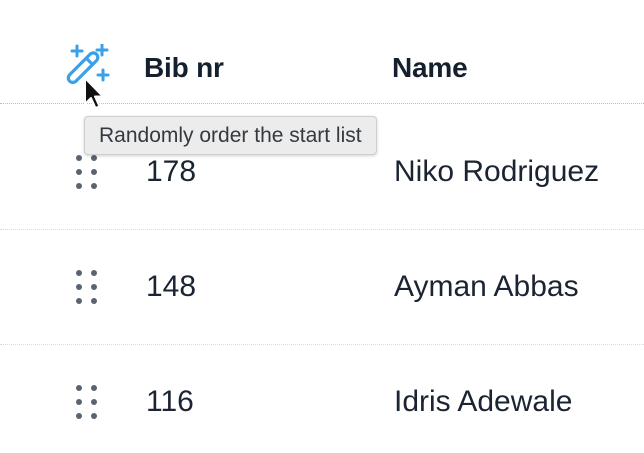 The width and height of the screenshot is (644, 453). Describe the element at coordinates (430, 68) in the screenshot. I see `column-header-name: Name` at that location.